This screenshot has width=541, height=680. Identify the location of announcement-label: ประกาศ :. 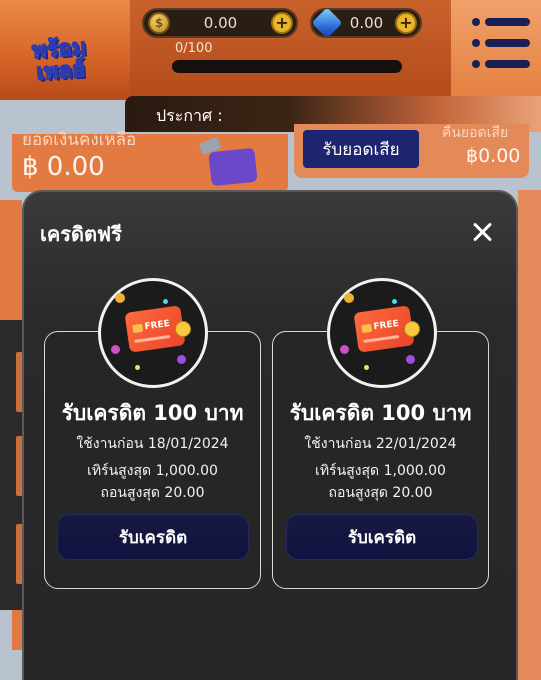
(189, 115).